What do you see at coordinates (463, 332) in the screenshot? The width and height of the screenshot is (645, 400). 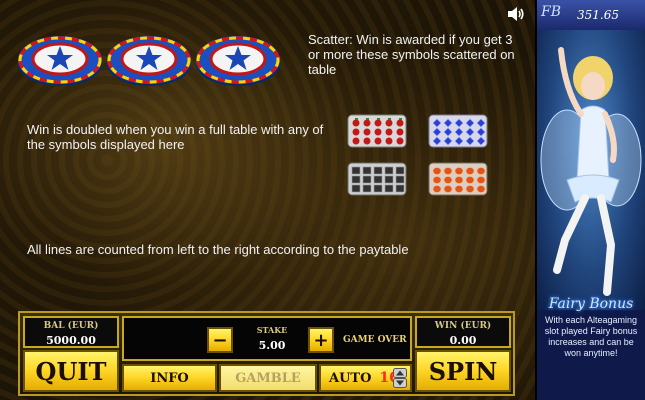 I see `win-panel: WIN (EUR) 0.00` at bounding box center [463, 332].